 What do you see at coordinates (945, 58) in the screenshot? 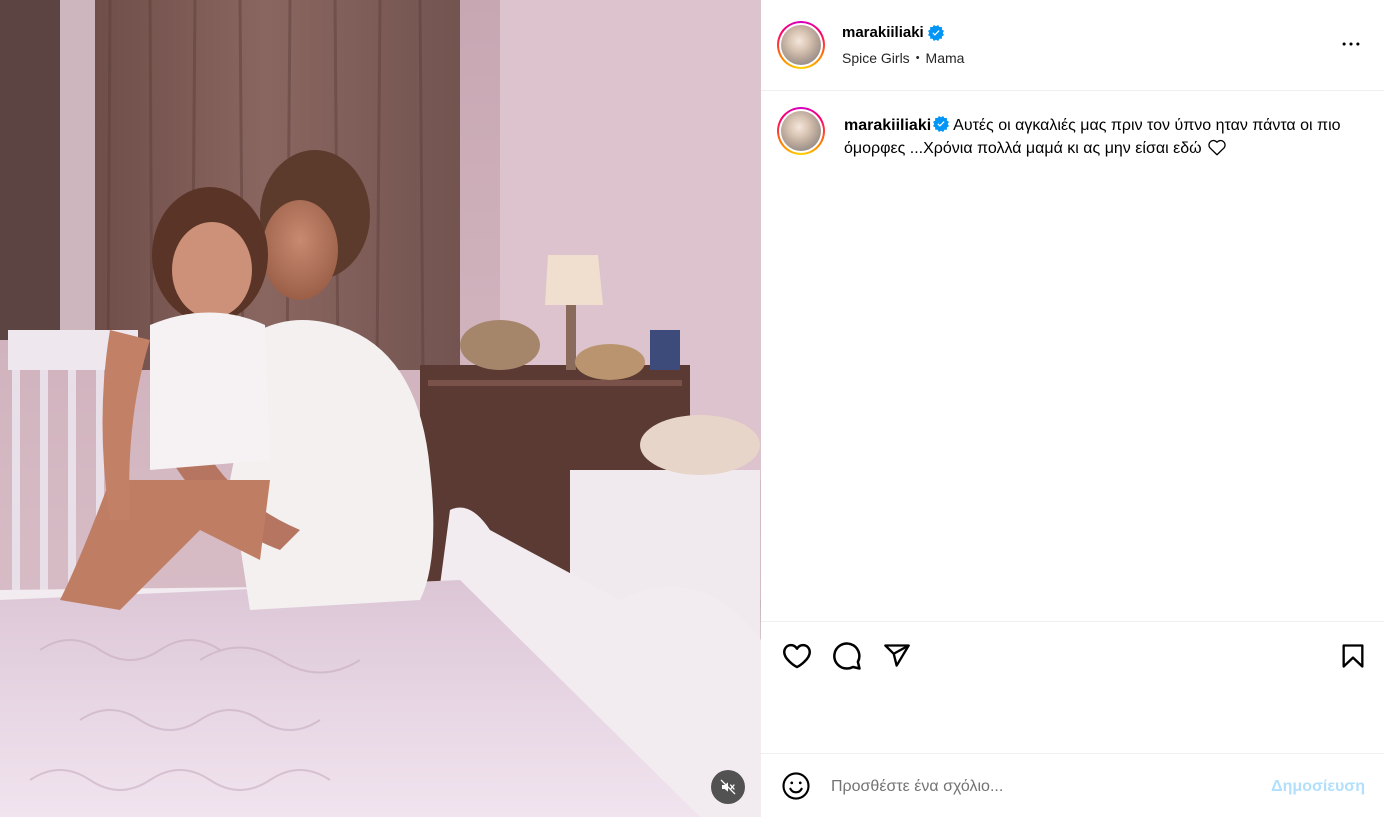
I see `music-song-link: Mama` at bounding box center [945, 58].